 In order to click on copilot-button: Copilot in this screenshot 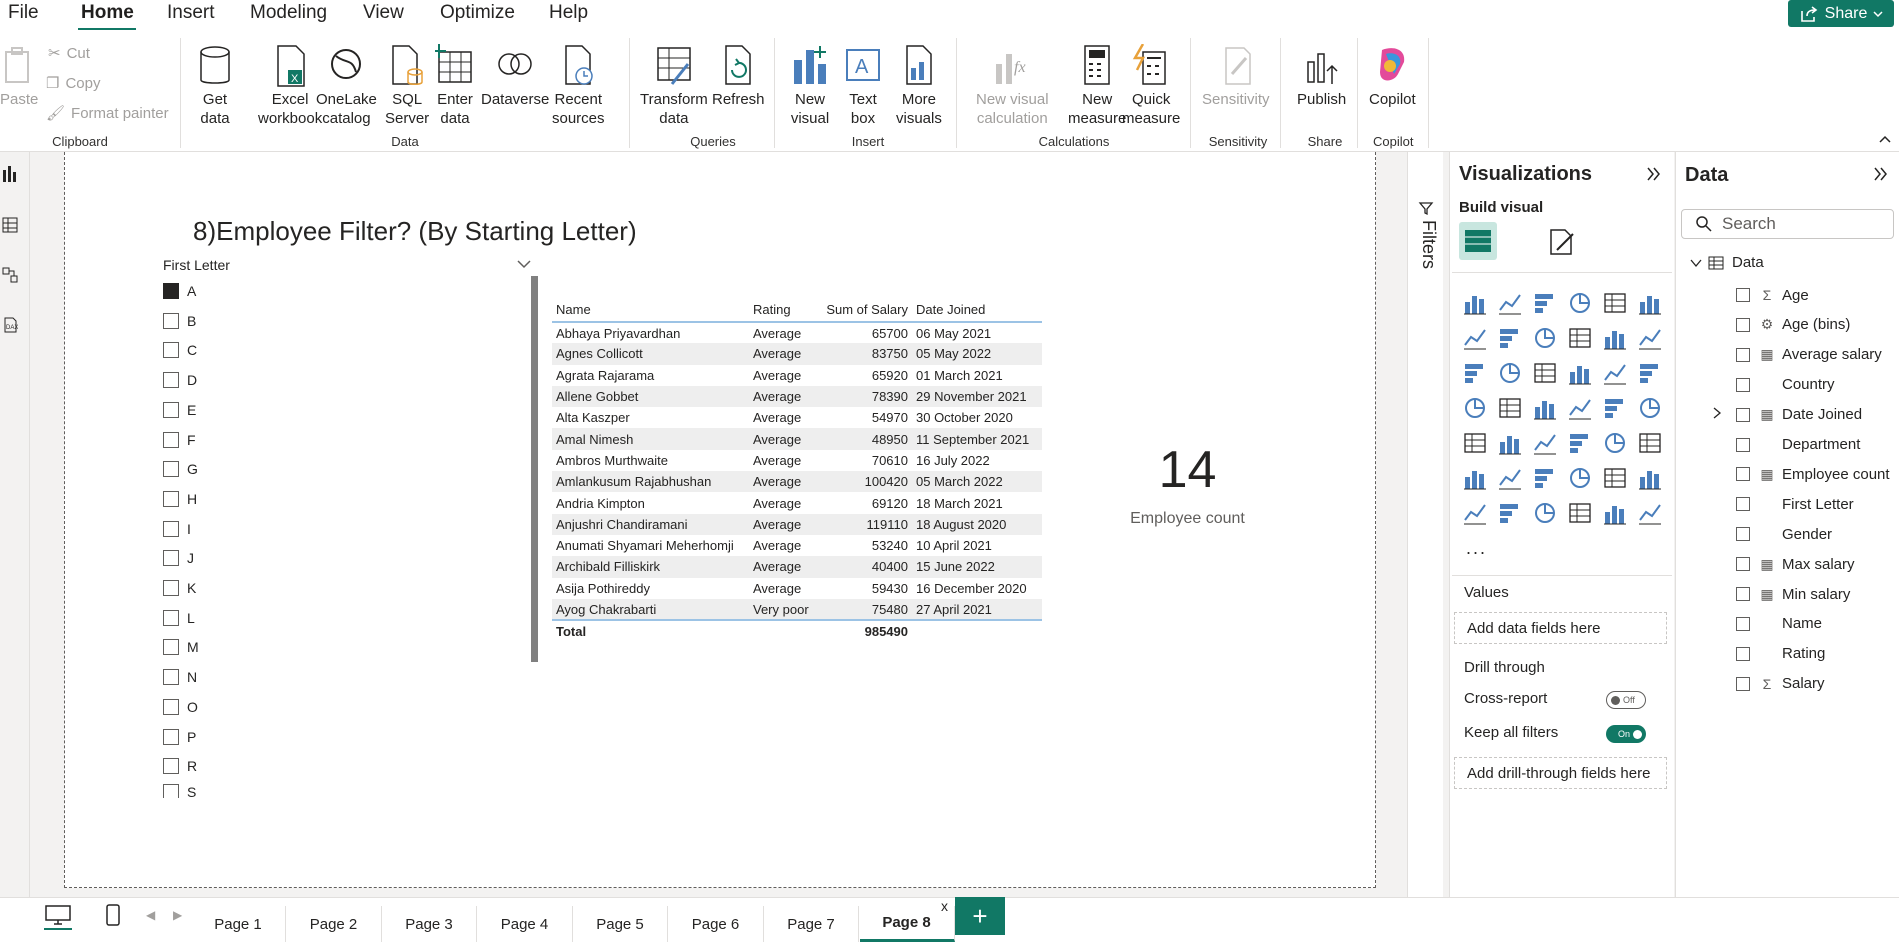, I will do `click(1392, 76)`.